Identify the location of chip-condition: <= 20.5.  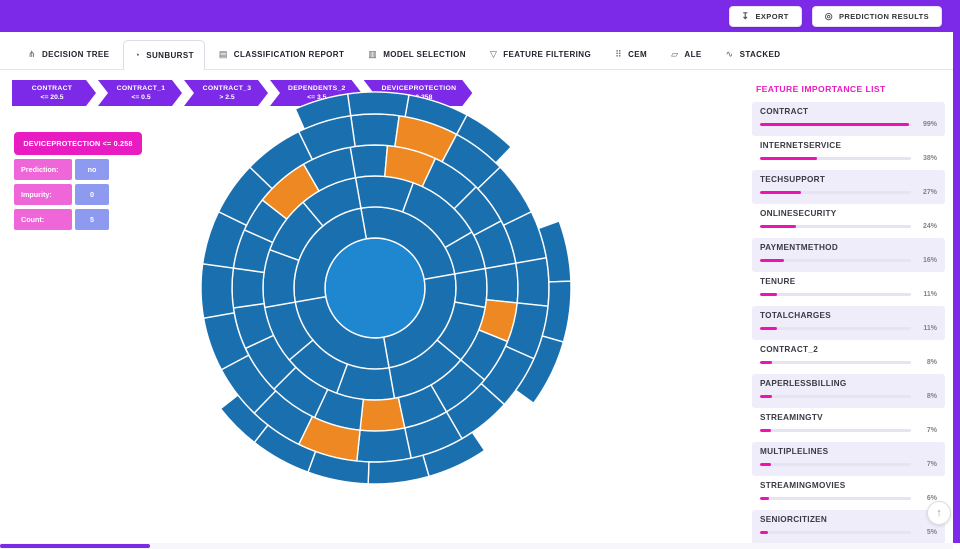
(52, 97).